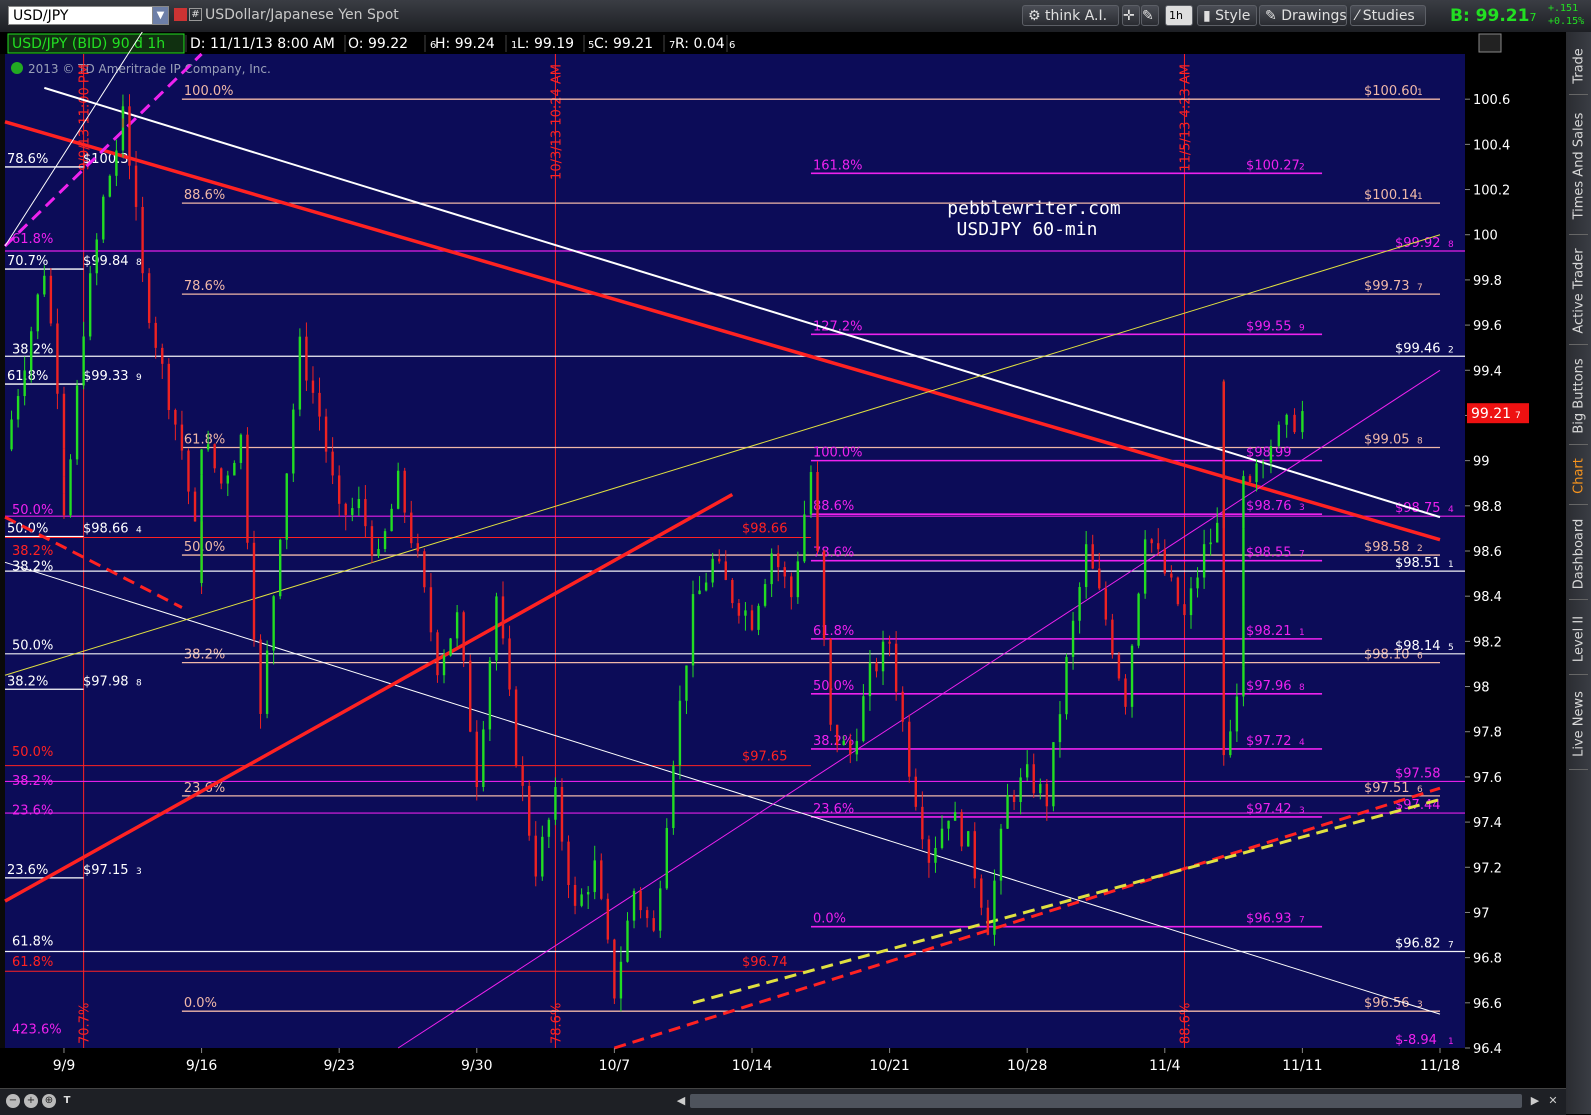 The width and height of the screenshot is (1591, 1115). What do you see at coordinates (195, 14) in the screenshot?
I see `link-icon: #` at bounding box center [195, 14].